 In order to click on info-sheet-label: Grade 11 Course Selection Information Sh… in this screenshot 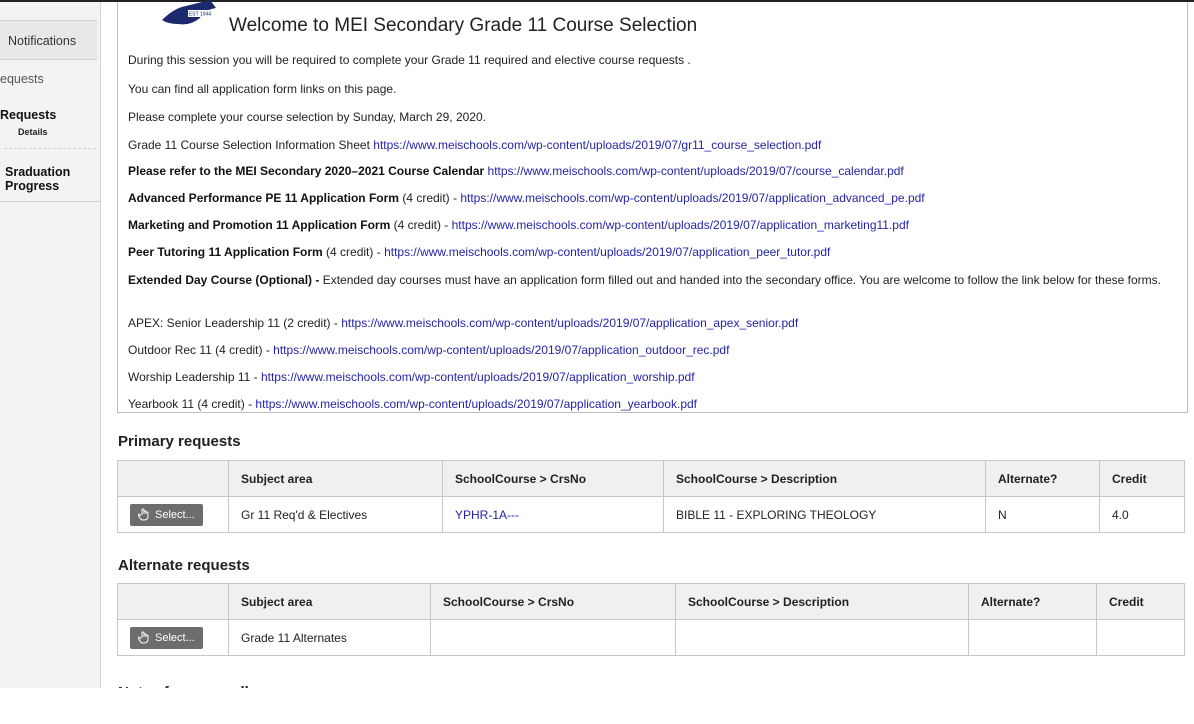, I will do `click(249, 145)`.